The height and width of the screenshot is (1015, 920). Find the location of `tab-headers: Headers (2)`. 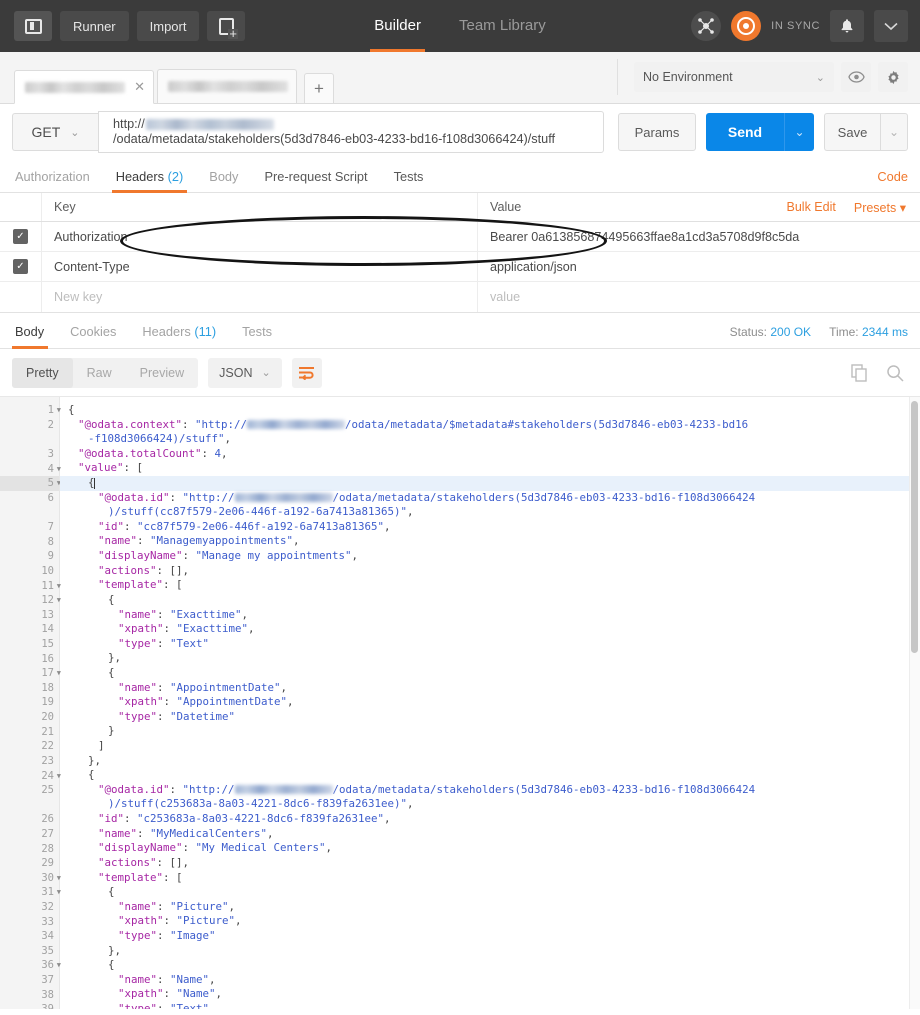

tab-headers: Headers (2) is located at coordinates (150, 181).